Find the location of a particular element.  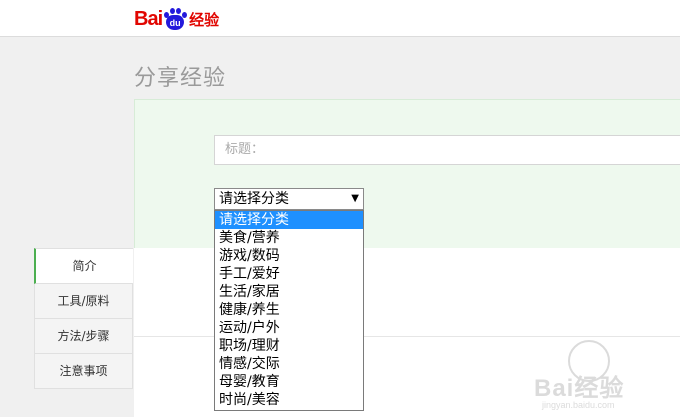

category-select-value: 请选择分类 is located at coordinates (254, 199).